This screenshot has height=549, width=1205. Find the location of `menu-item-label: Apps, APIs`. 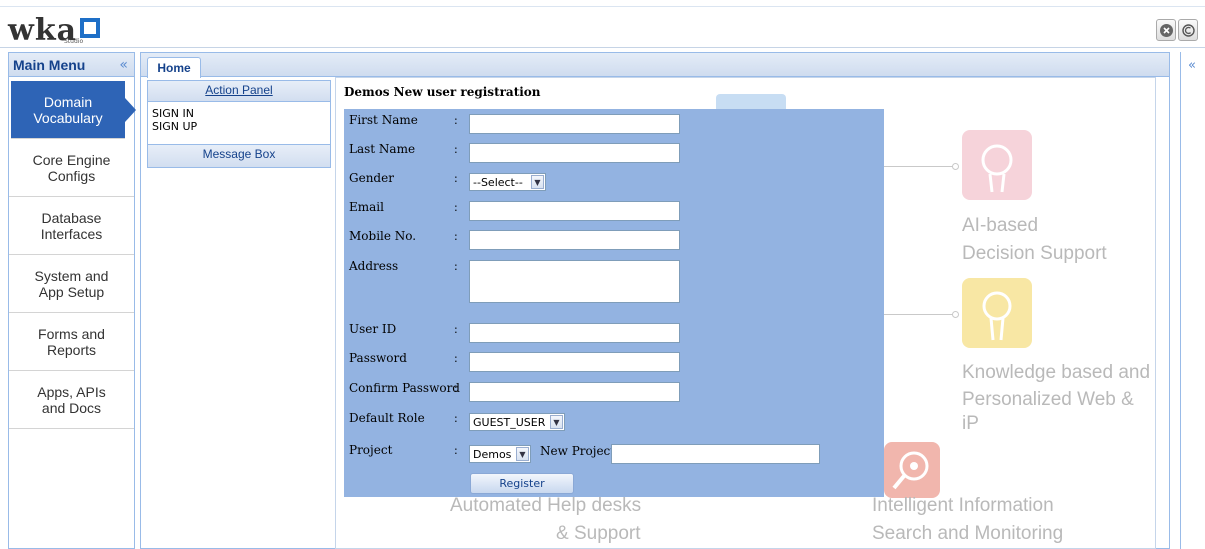

menu-item-label: Apps, APIs is located at coordinates (71, 391).